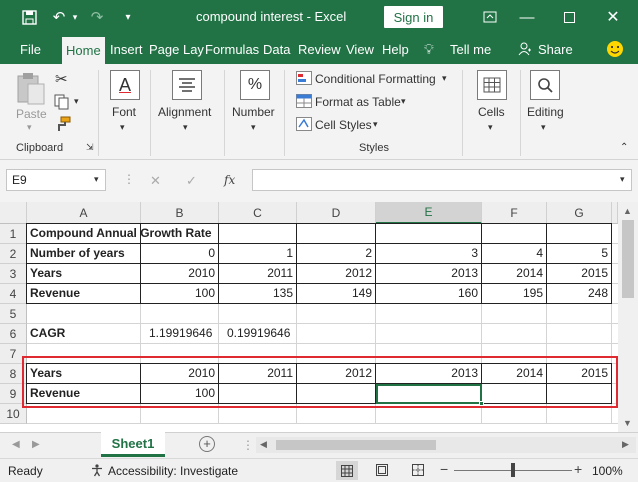 Image resolution: width=638 pixels, height=482 pixels. I want to click on row-header-6: 6, so click(13, 334).